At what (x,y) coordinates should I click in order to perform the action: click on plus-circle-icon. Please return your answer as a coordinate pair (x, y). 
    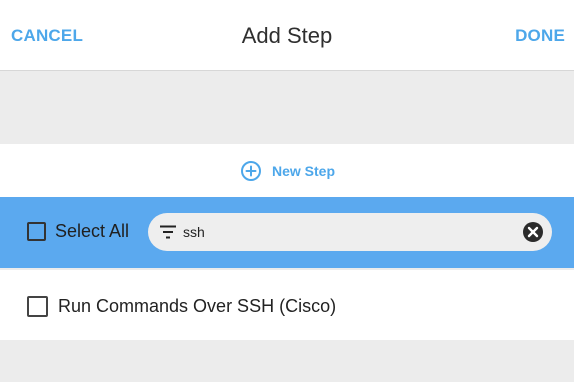
    Looking at the image, I should click on (251, 171).